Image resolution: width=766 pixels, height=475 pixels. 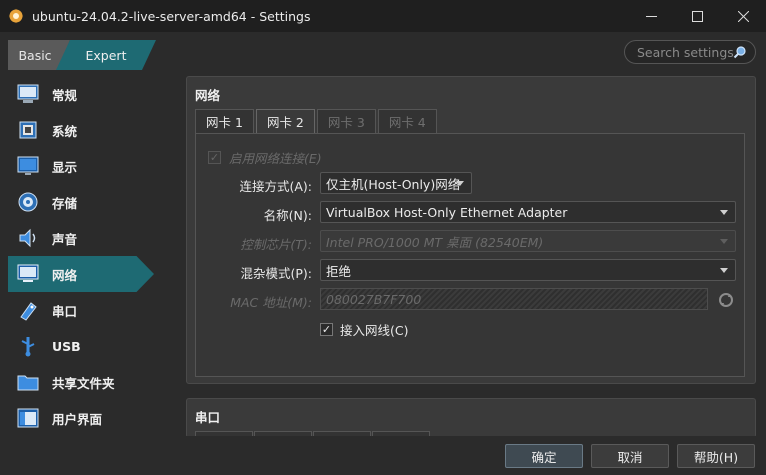 I want to click on system-icon, so click(x=28, y=130).